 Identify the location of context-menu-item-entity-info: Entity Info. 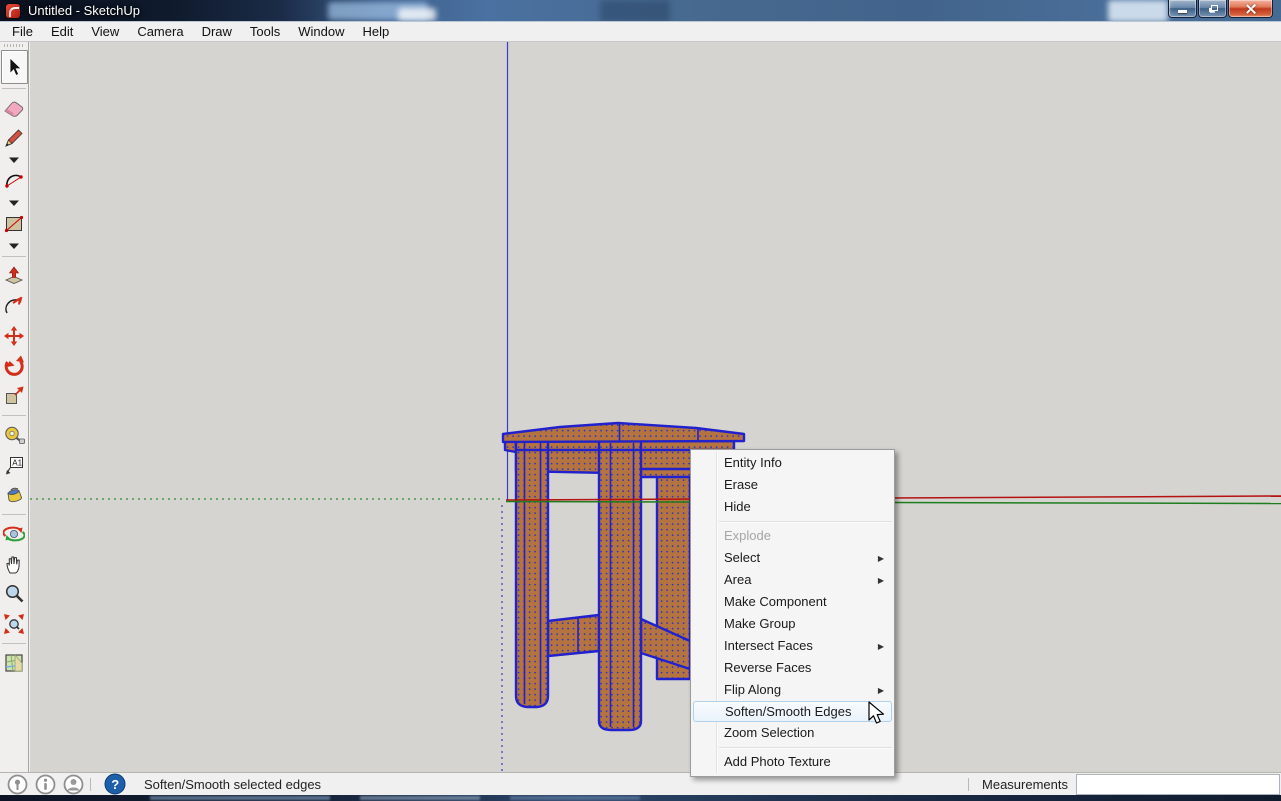
(792, 463).